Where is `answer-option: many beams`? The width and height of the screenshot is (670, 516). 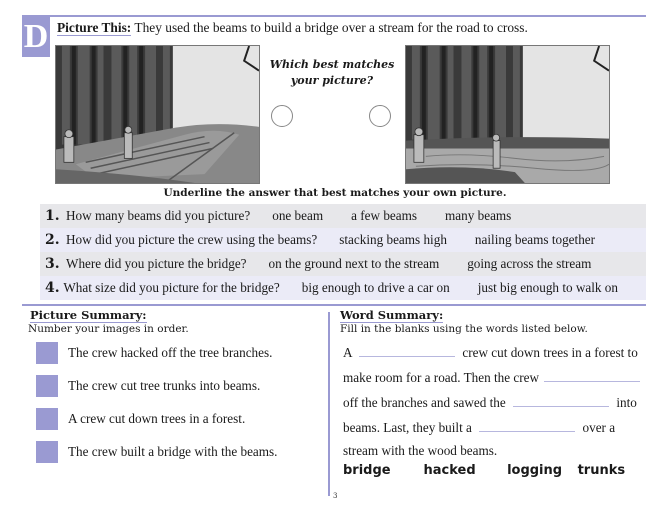 answer-option: many beams is located at coordinates (478, 216).